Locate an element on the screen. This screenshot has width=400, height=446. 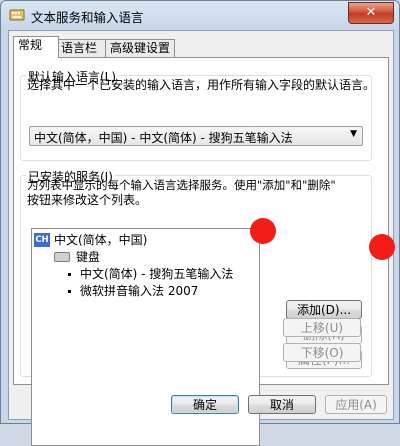
close-icon: ✕ is located at coordinates (371, 12).